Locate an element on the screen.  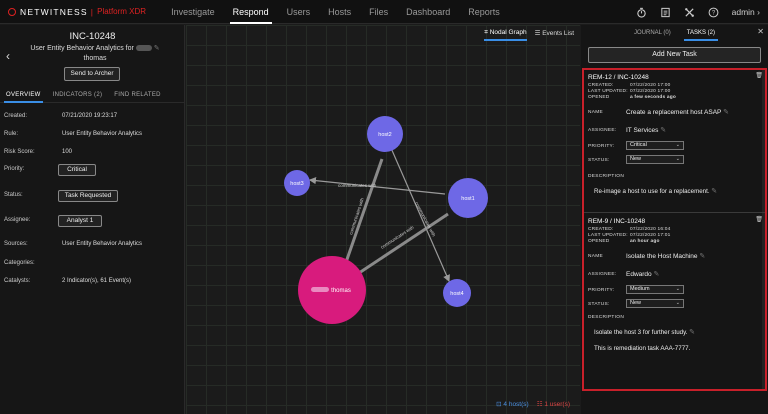
nav-investigate: Investigate is located at coordinates (193, 12).